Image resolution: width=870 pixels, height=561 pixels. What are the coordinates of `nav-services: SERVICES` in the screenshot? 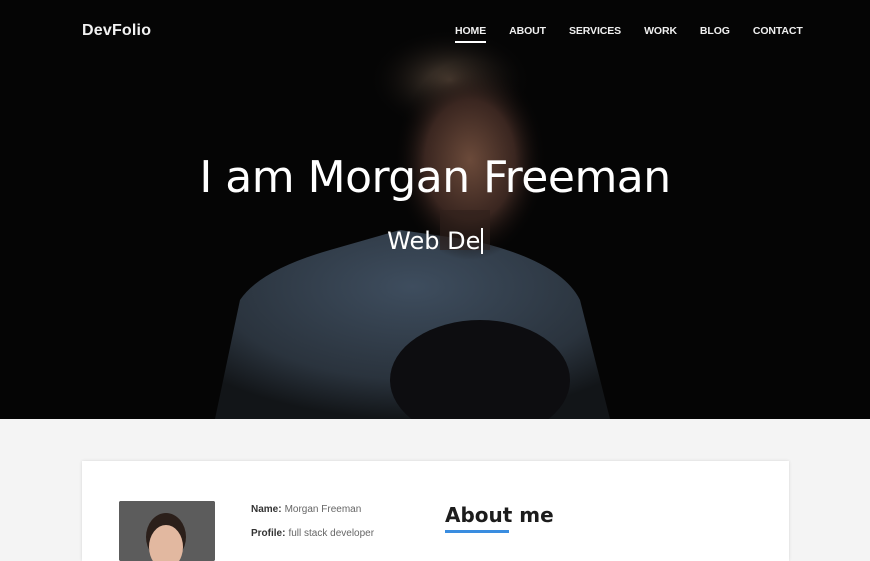 It's located at (595, 31).